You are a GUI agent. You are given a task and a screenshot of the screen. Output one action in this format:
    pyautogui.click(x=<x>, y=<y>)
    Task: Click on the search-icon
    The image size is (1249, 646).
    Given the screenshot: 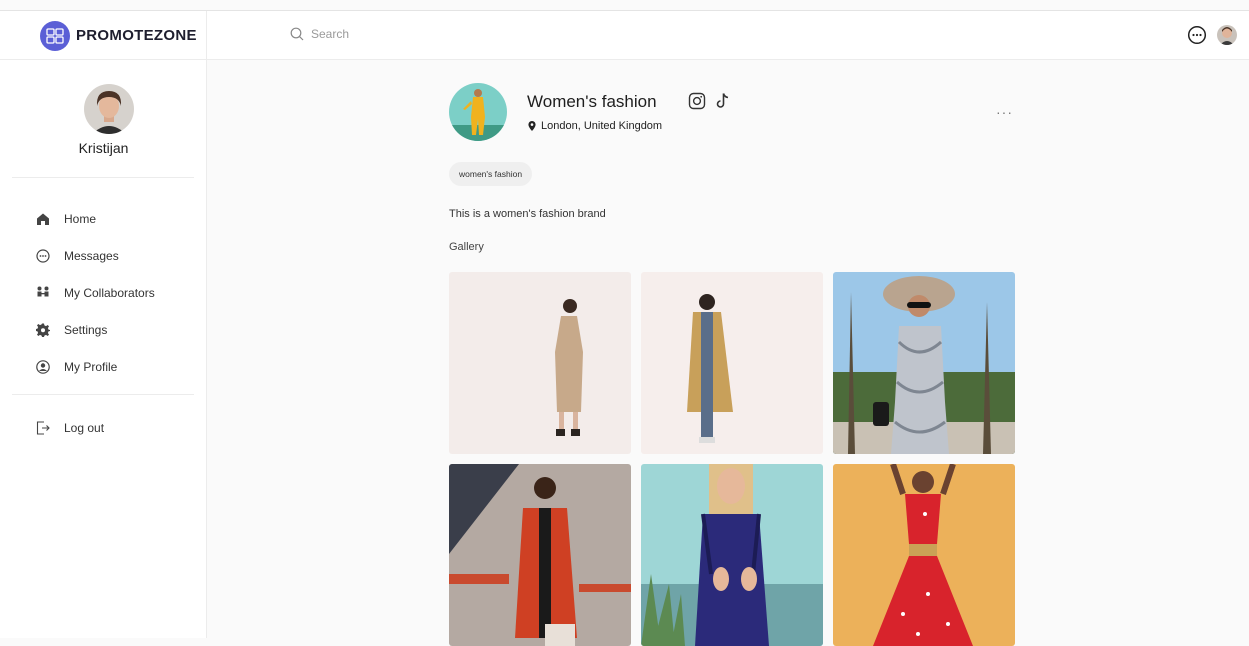 What is the action you would take?
    pyautogui.click(x=297, y=34)
    